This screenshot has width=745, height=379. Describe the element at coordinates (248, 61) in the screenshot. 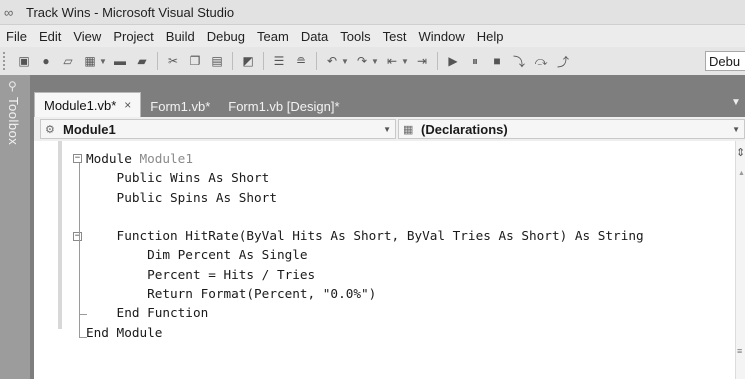

I see `find-icon: ◩` at that location.